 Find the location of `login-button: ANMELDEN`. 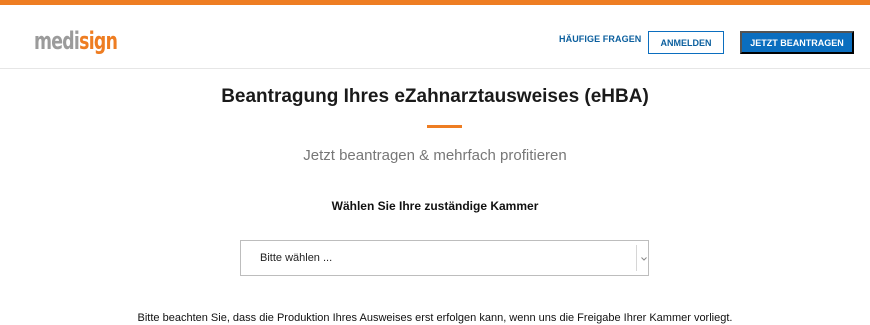

login-button: ANMELDEN is located at coordinates (686, 42).